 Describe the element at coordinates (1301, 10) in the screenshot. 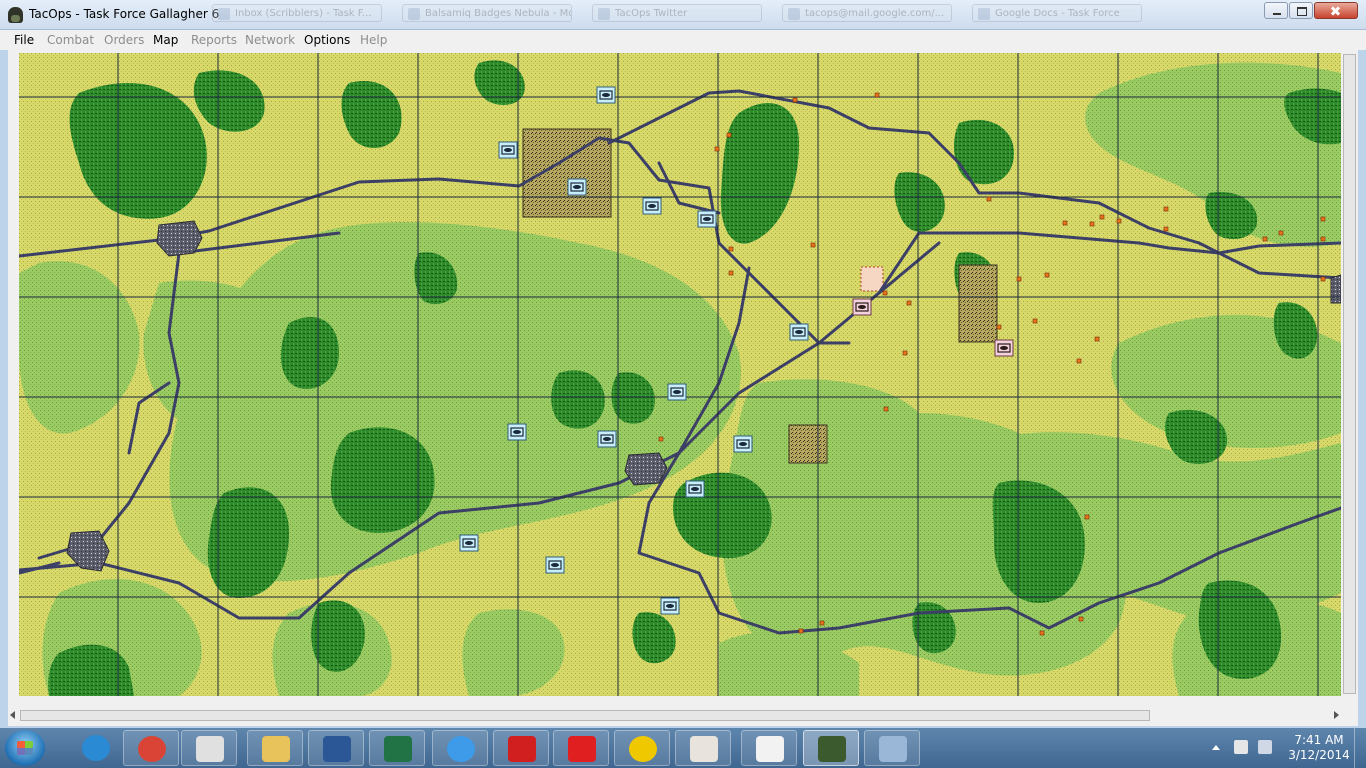

I see `maximize-button` at that location.